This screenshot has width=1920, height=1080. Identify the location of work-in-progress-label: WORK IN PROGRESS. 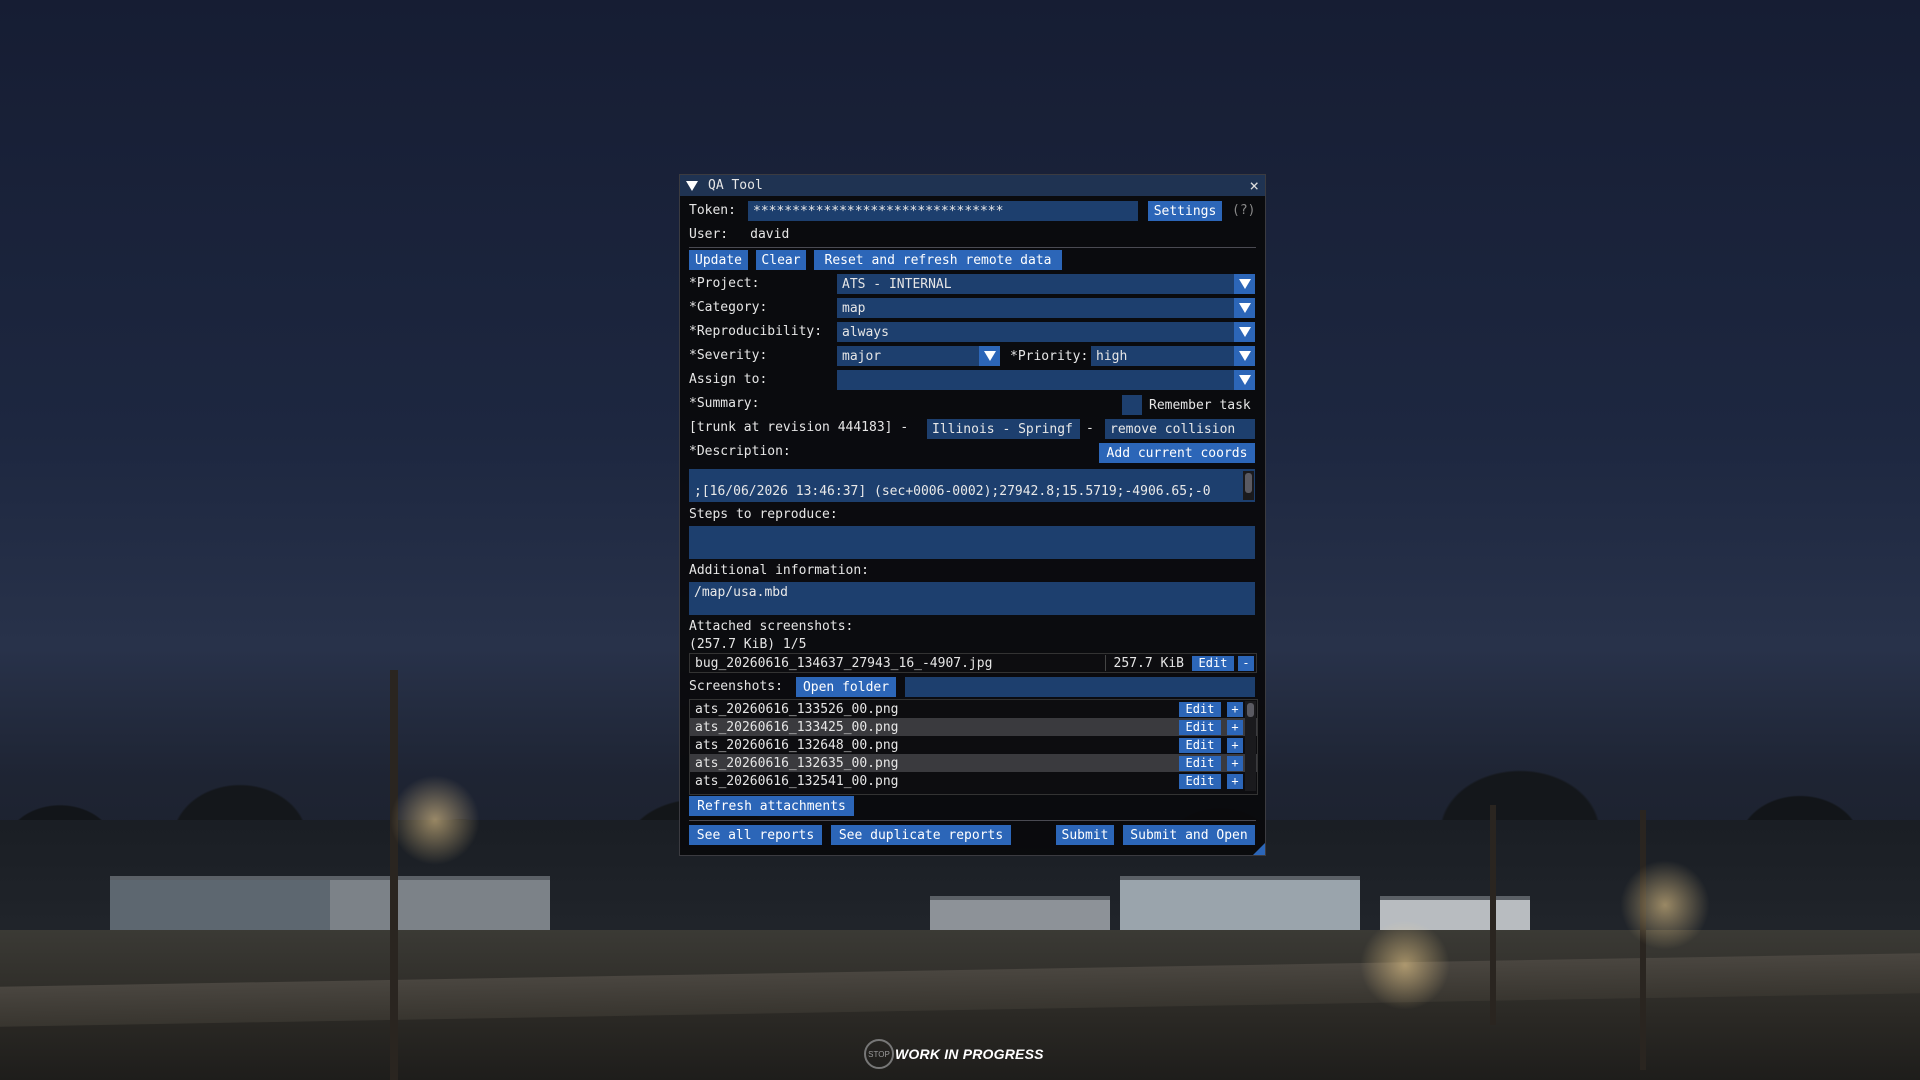
(969, 1054).